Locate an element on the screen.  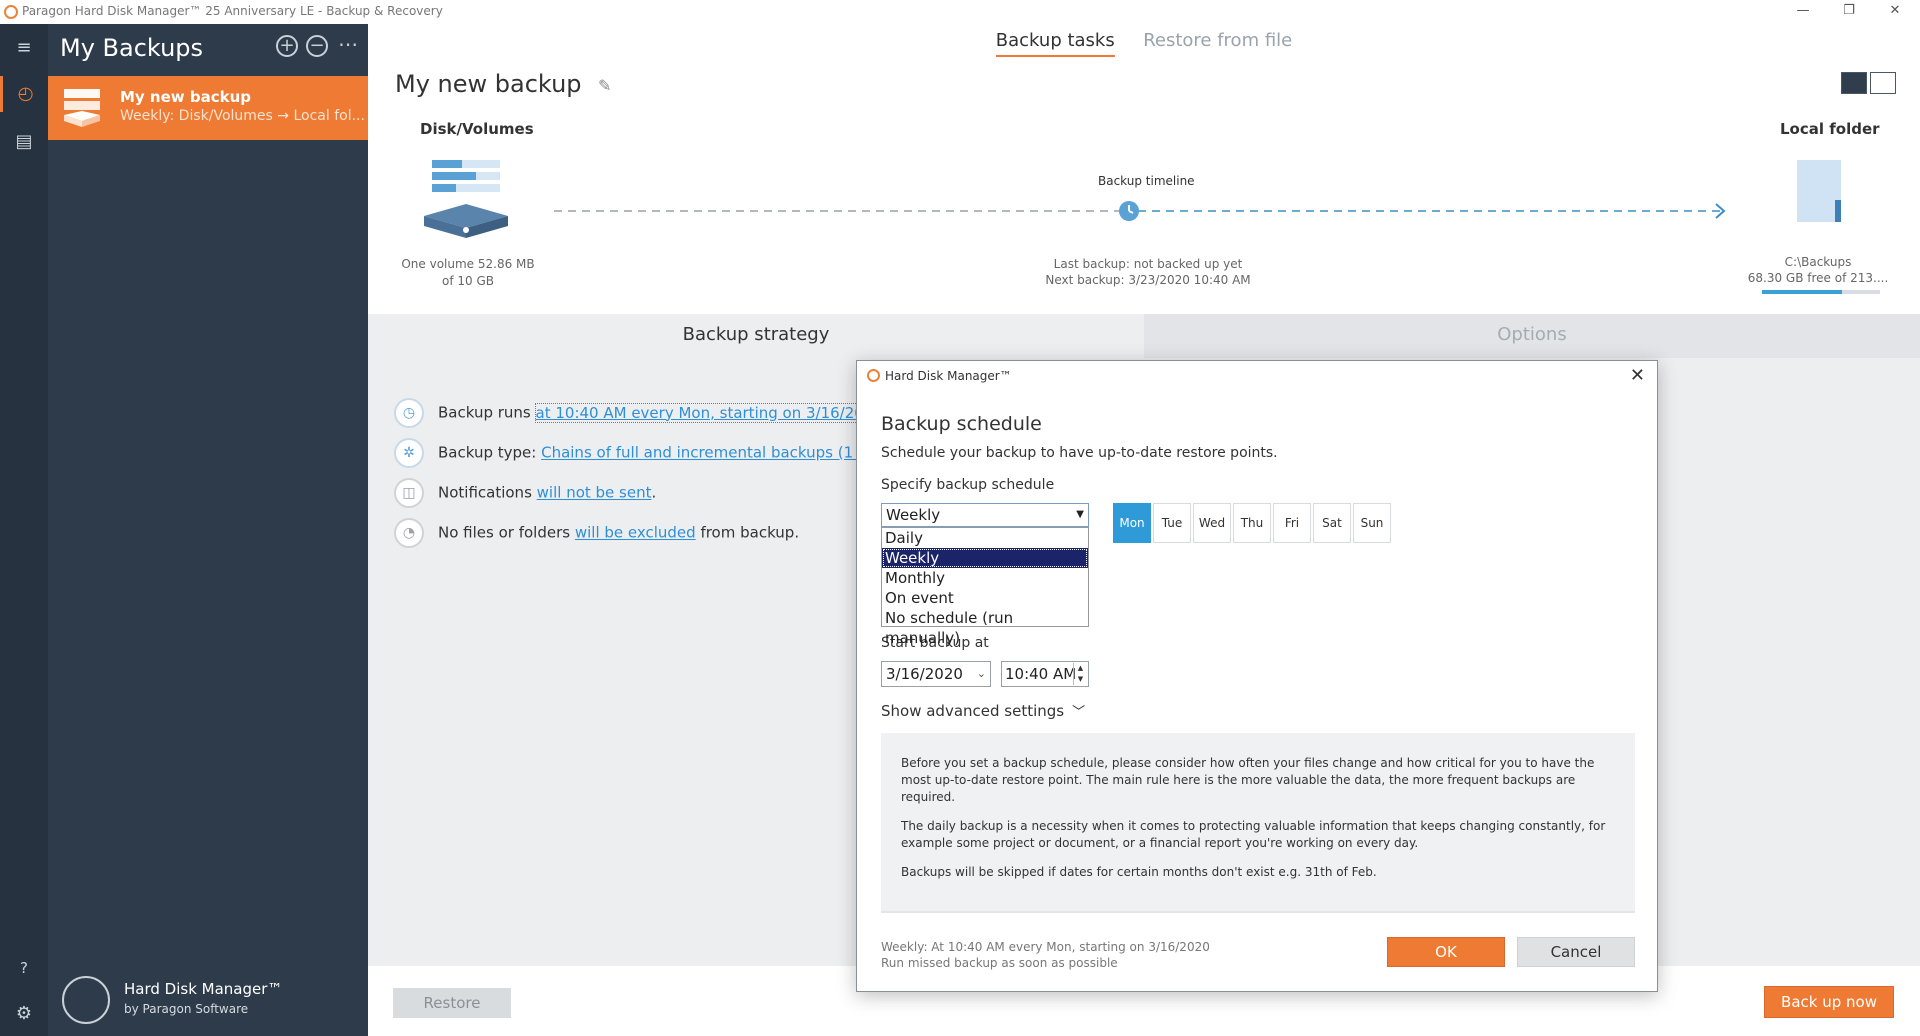
source-info: One volume 52.86 MB of 10 GB is located at coordinates (468, 273).